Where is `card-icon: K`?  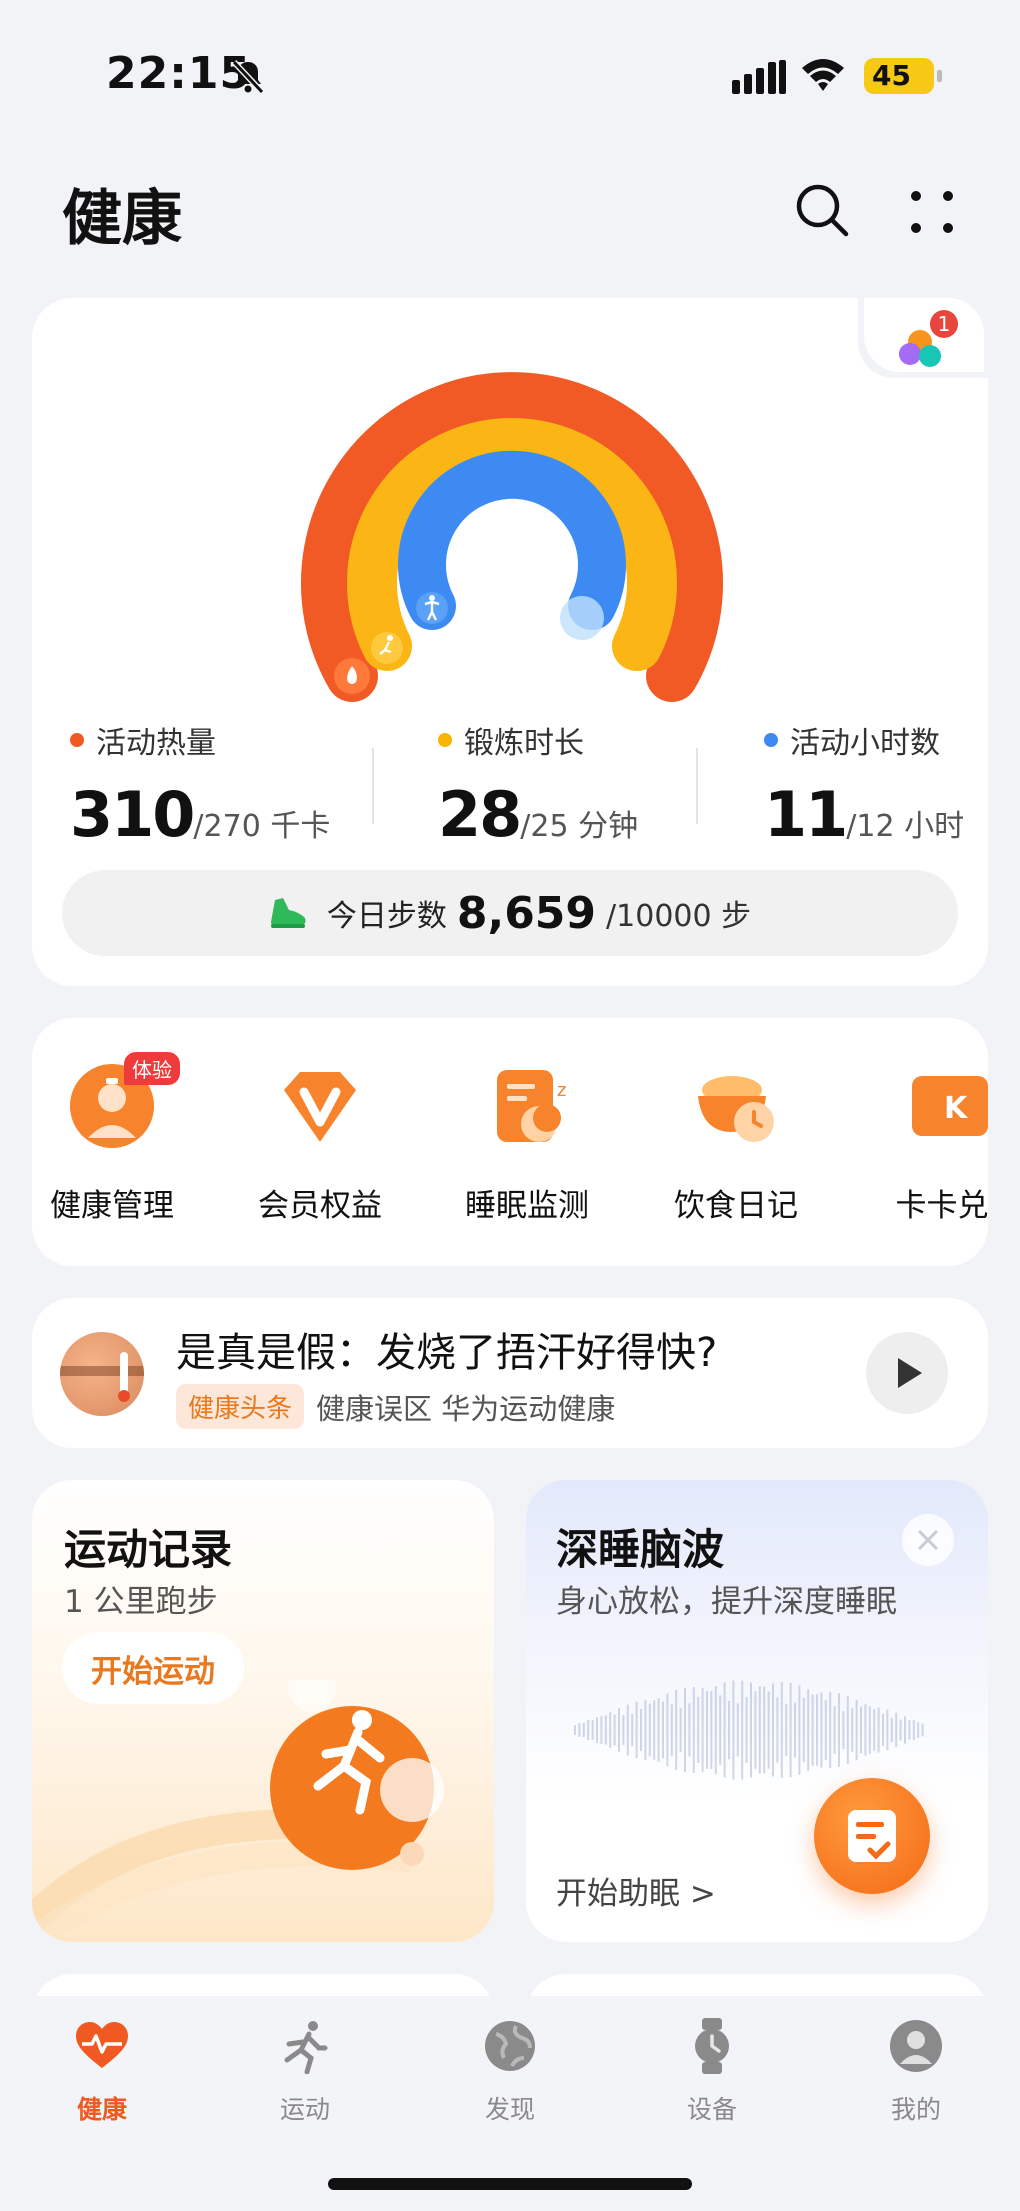 card-icon: K is located at coordinates (950, 1106).